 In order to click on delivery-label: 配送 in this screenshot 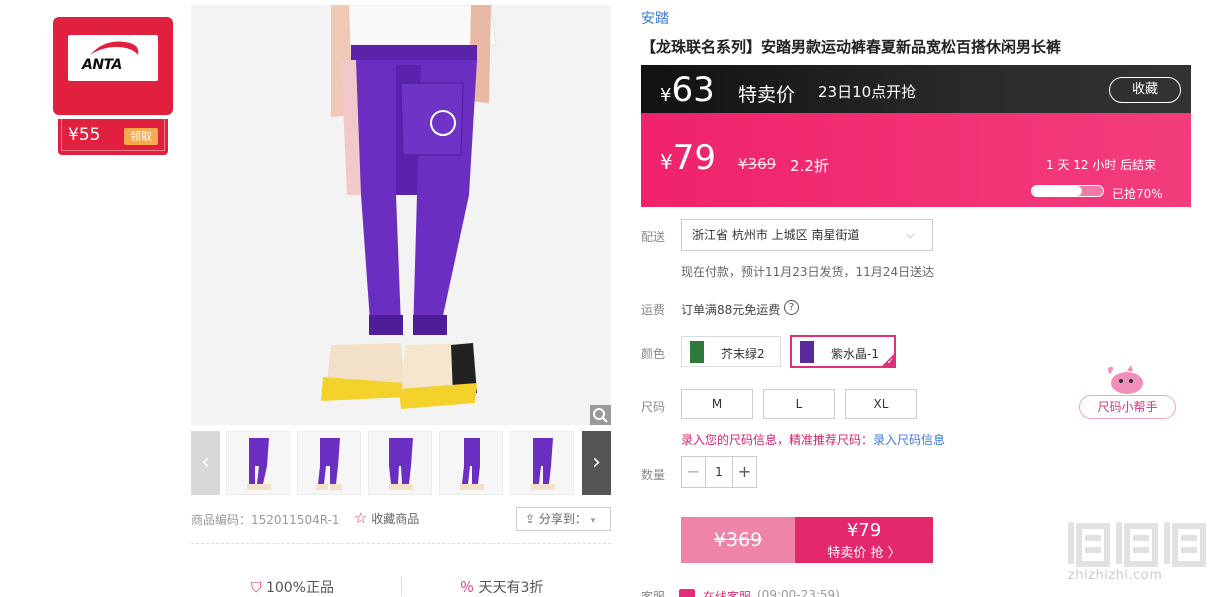, I will do `click(653, 237)`.